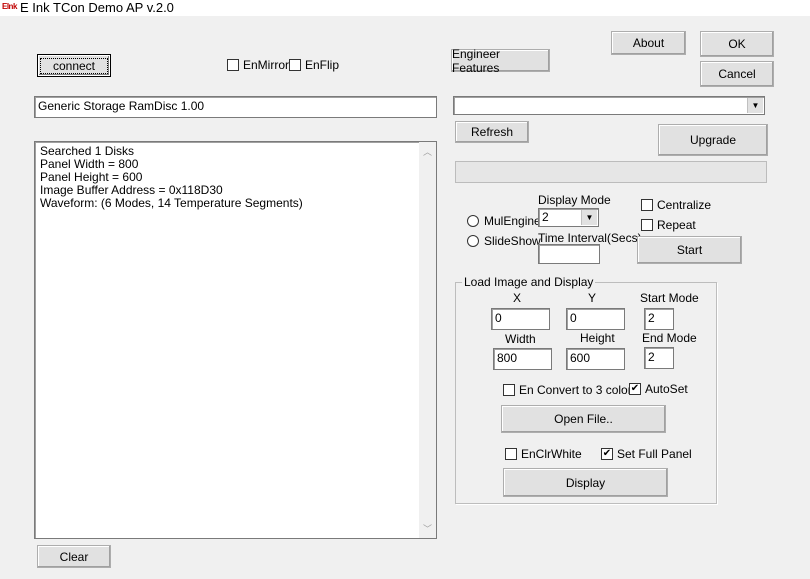 The height and width of the screenshot is (579, 810). What do you see at coordinates (669, 298) in the screenshot?
I see `start-mode-label: Start Mode` at bounding box center [669, 298].